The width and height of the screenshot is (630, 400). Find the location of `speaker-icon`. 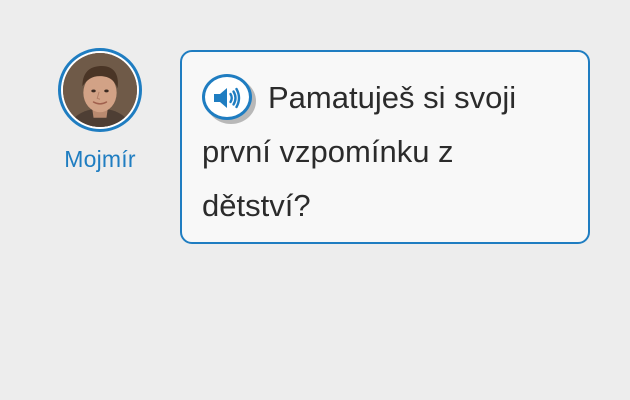

speaker-icon is located at coordinates (227, 98).